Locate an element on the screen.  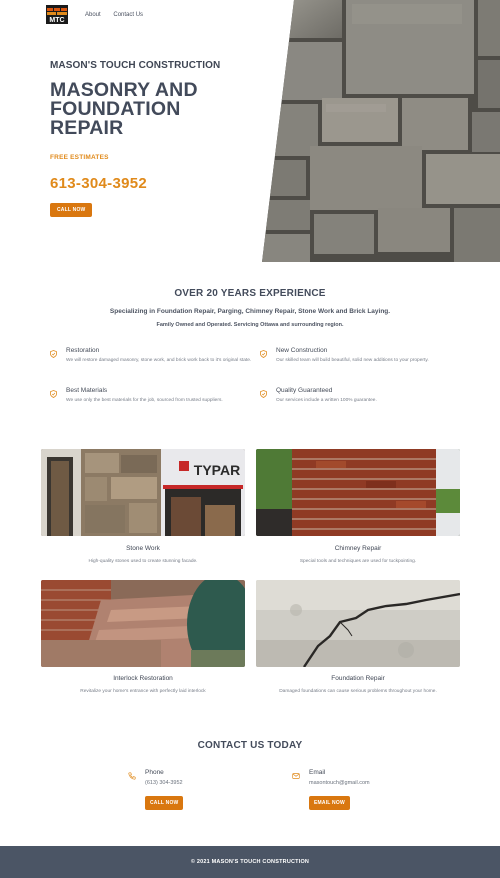
typar-wrap-text: TYPAR is located at coordinates (217, 470).